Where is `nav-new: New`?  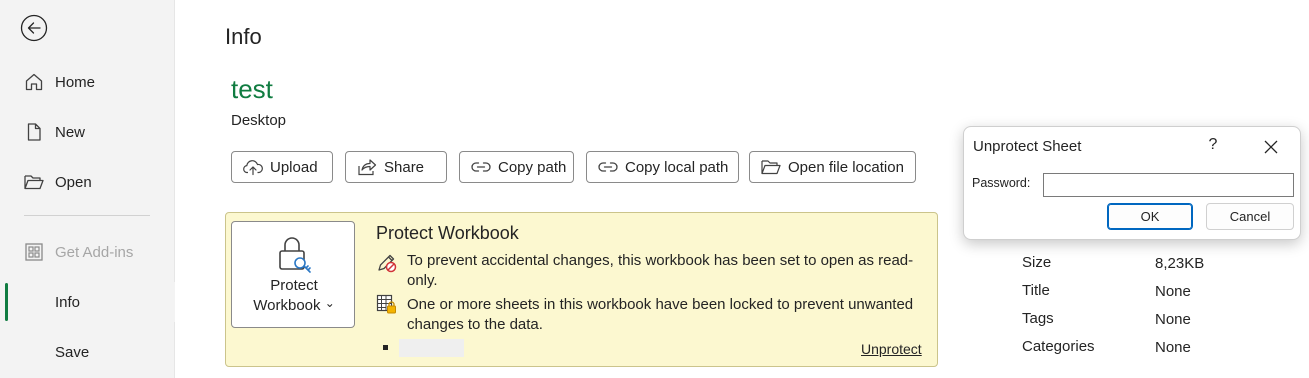 nav-new: New is located at coordinates (87, 132).